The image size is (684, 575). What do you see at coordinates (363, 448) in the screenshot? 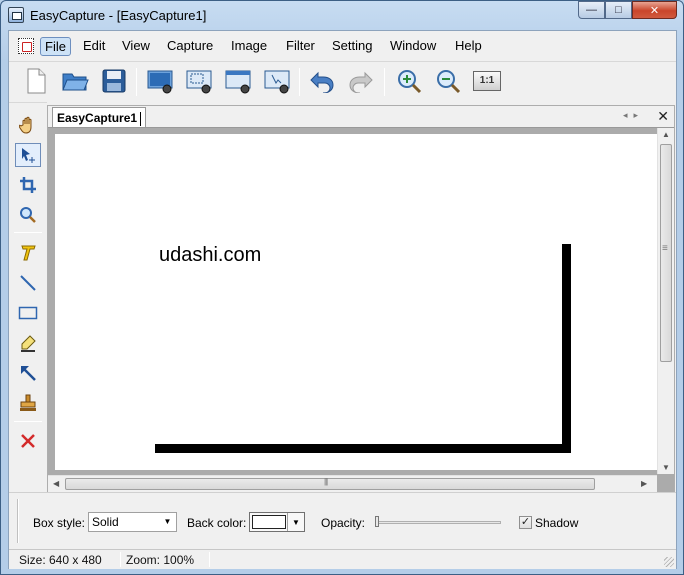
I see `black-bar-horizontal` at bounding box center [363, 448].